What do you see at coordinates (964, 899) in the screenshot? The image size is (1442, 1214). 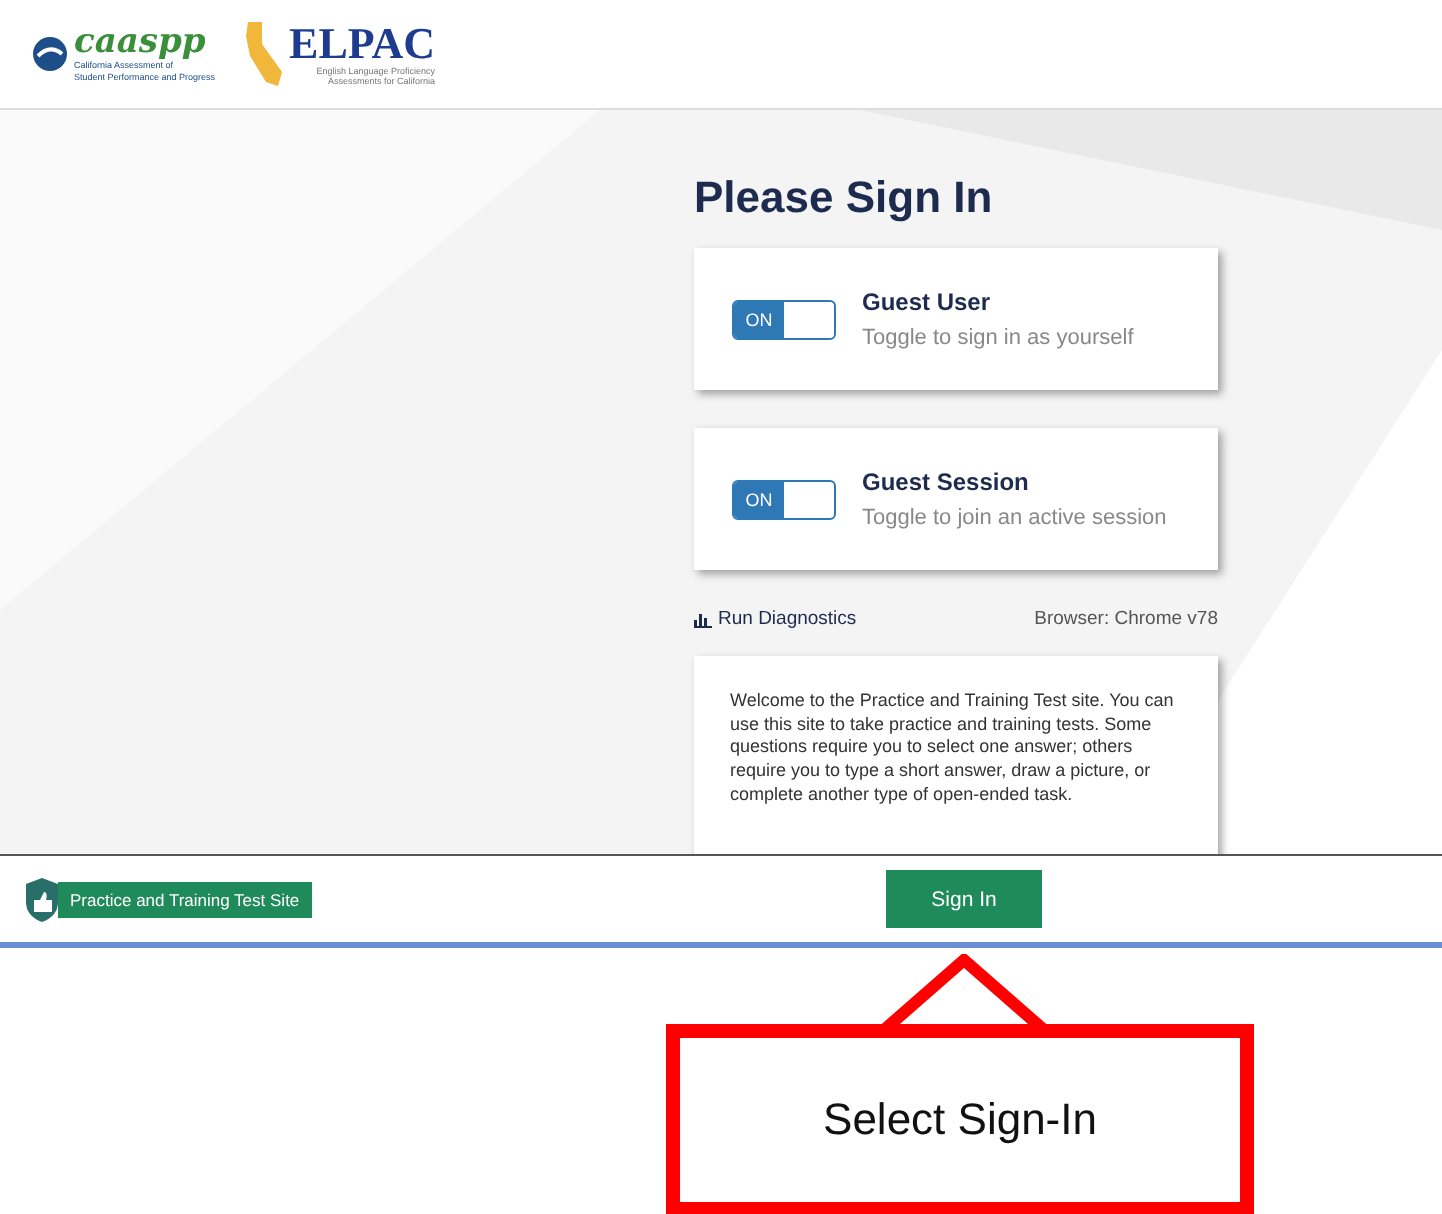 I see `sign-in-button: Sign In` at bounding box center [964, 899].